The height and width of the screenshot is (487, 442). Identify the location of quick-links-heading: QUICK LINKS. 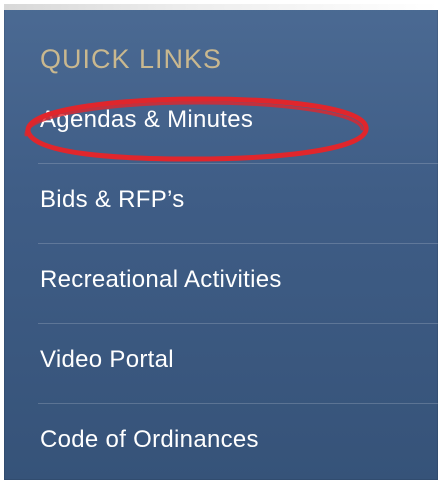
(131, 59).